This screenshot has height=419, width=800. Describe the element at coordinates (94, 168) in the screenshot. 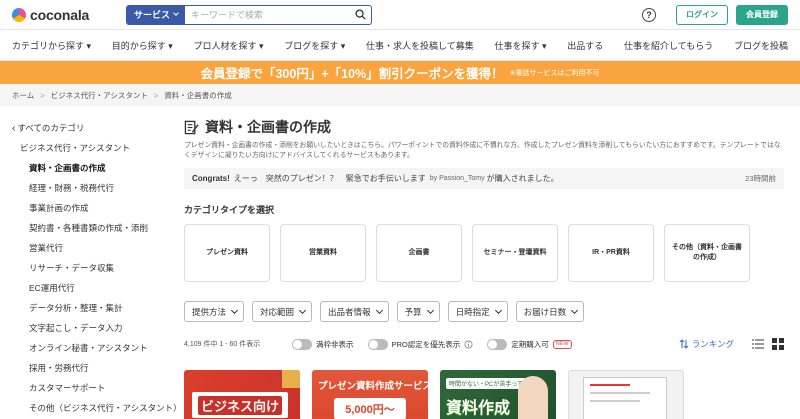

I see `sidebar-item: 資料・企画書の作成` at that location.